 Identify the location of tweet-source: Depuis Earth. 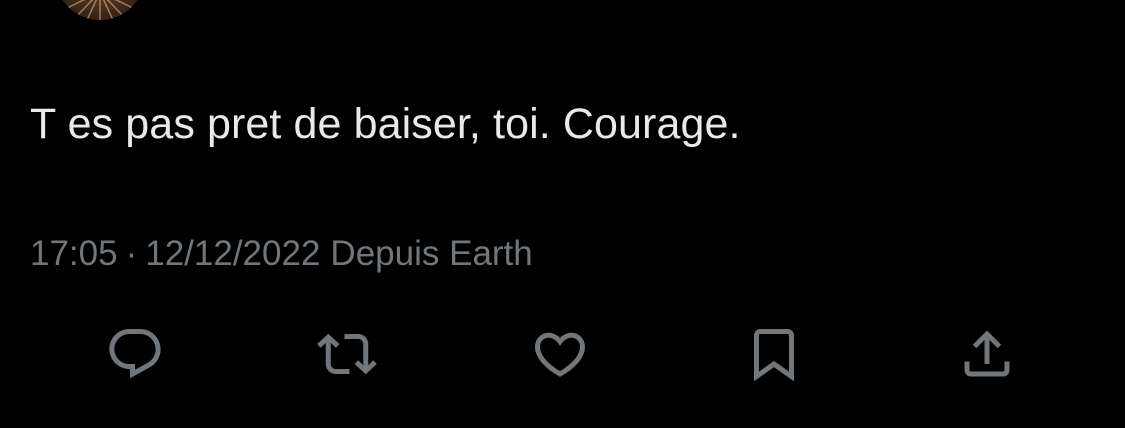
(431, 253).